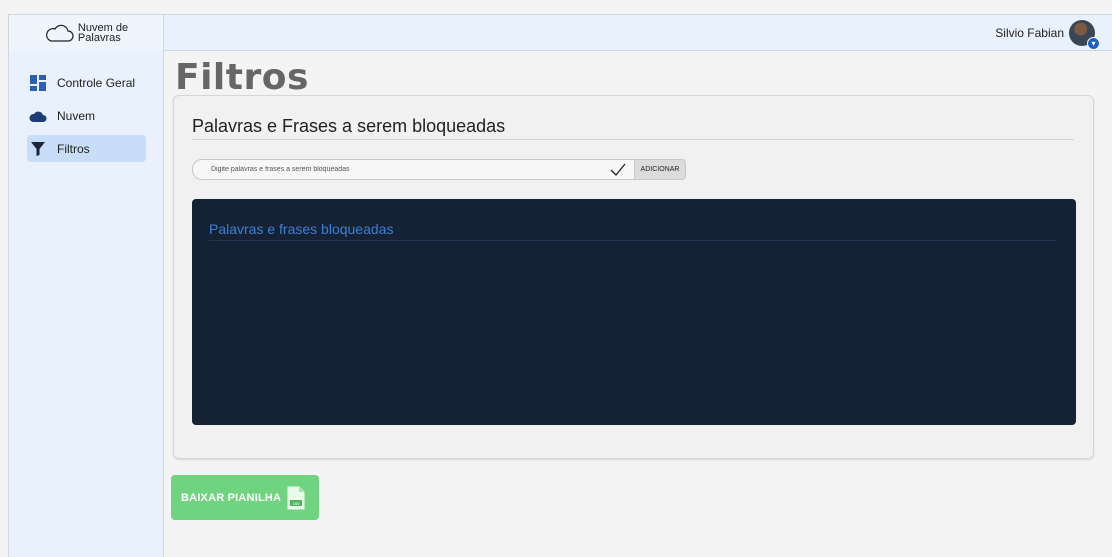 The image size is (1112, 557). What do you see at coordinates (38, 149) in the screenshot?
I see `filter-icon` at bounding box center [38, 149].